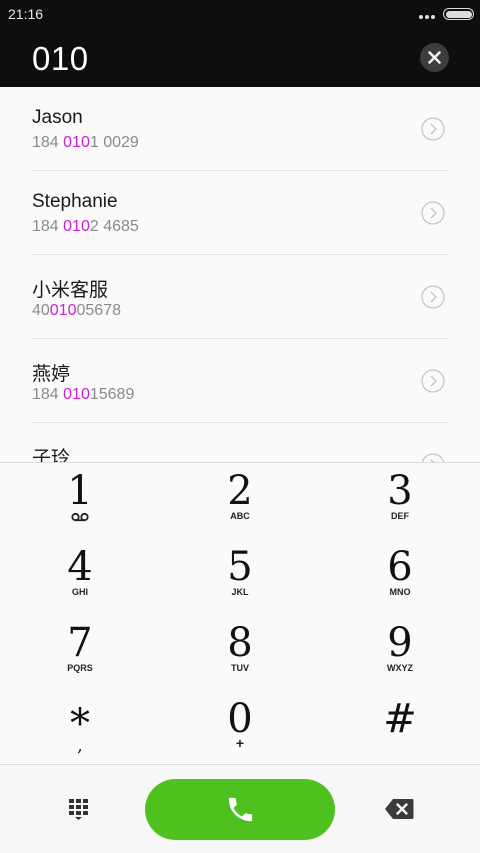 This screenshot has height=853, width=480. Describe the element at coordinates (400, 668) in the screenshot. I see `key-letters: WXYZ` at that location.